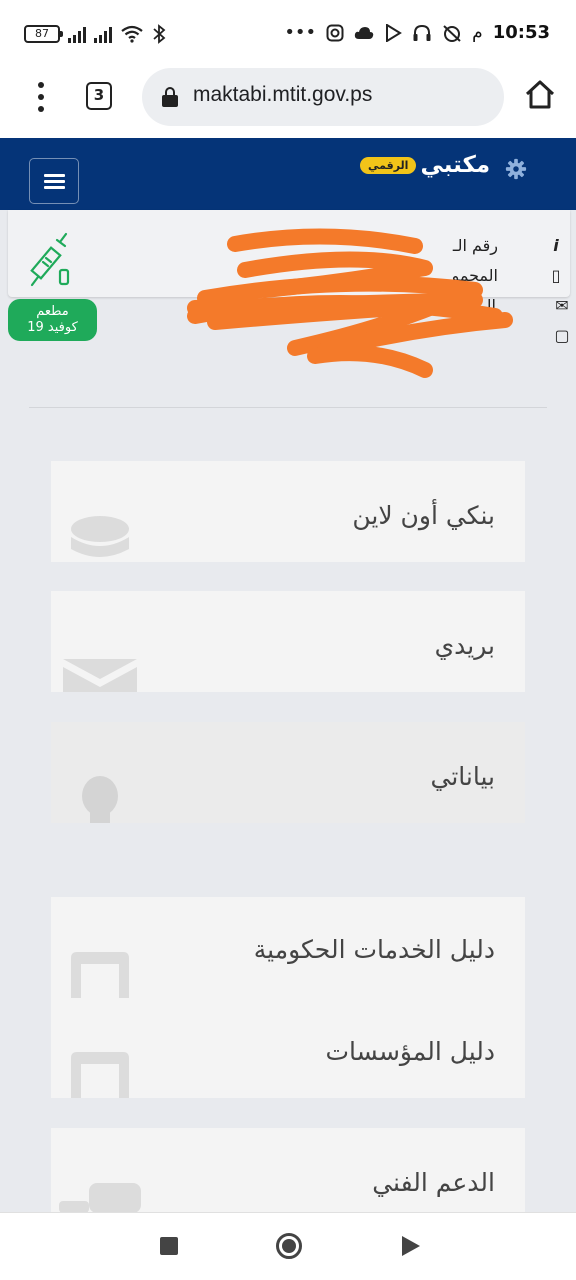 Image resolution: width=576 pixels, height=1280 pixels. Describe the element at coordinates (132, 34) in the screenshot. I see `wifi-icon` at that location.